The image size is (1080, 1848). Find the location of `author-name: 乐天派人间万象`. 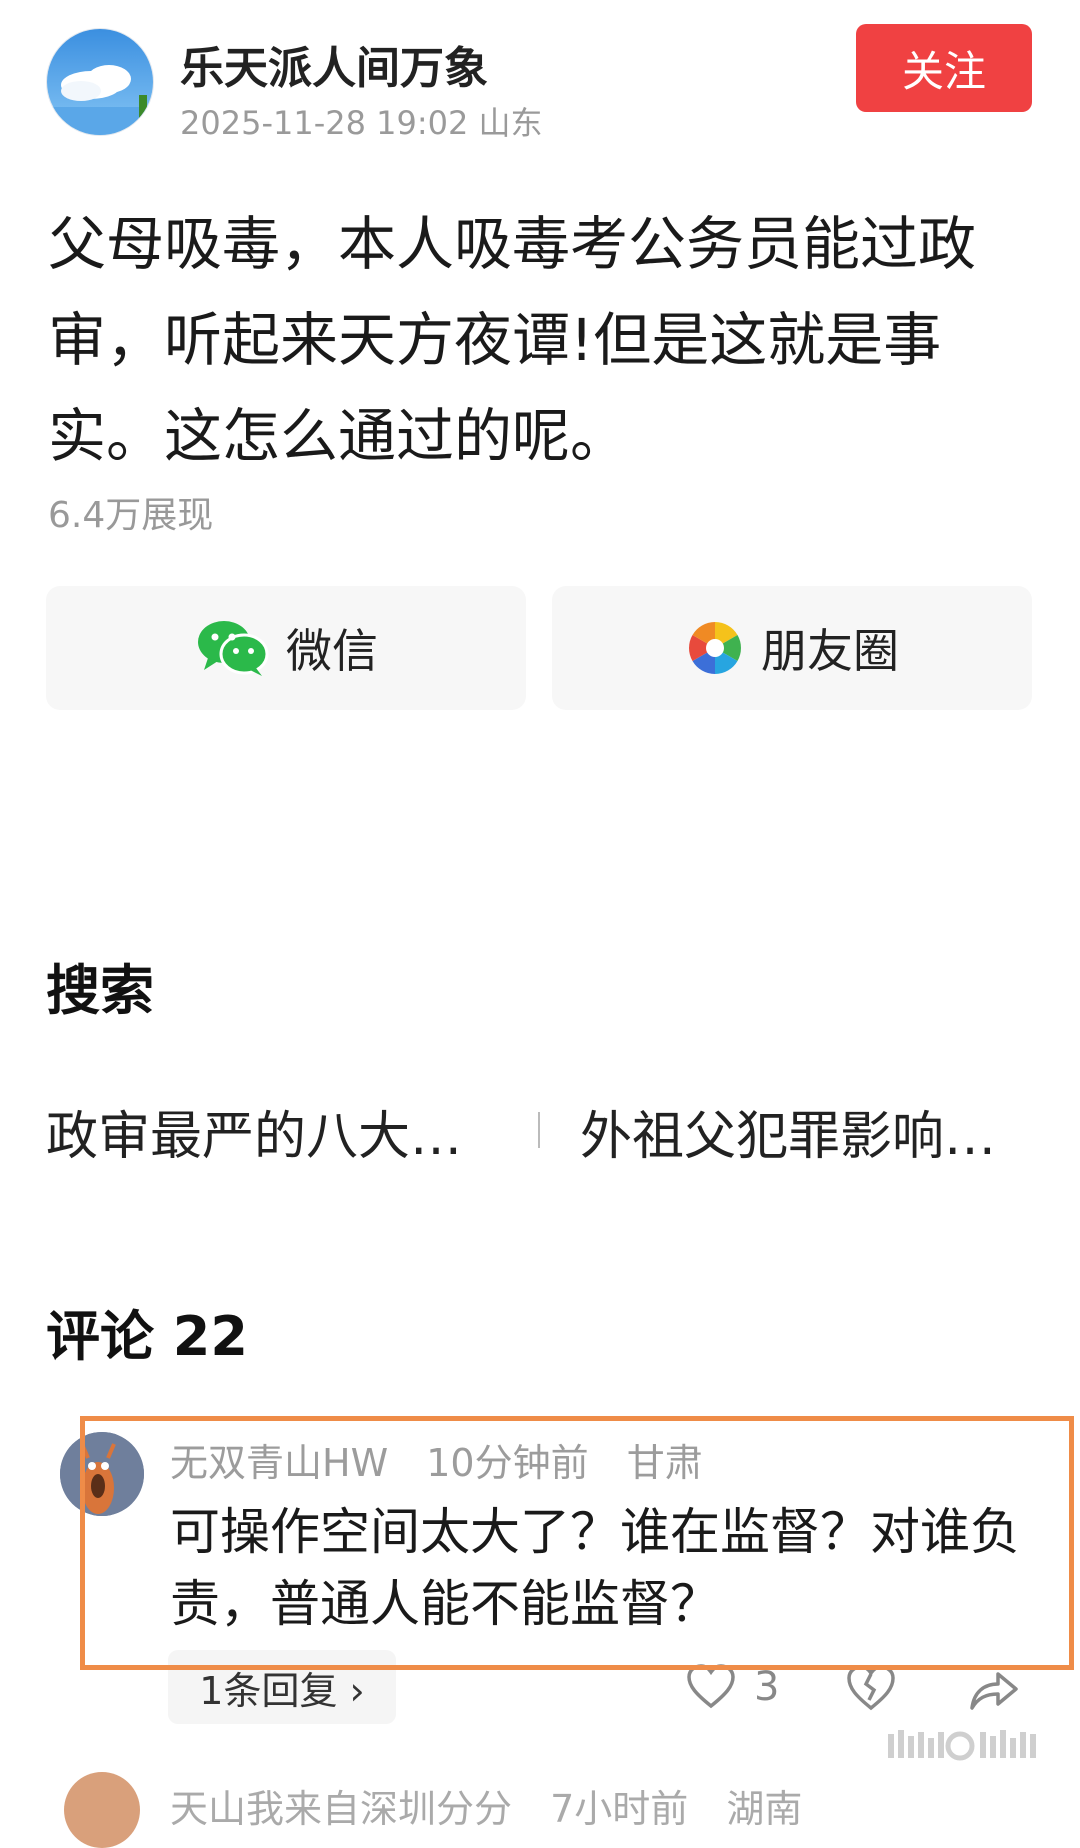

author-name: 乐天派人间万象 is located at coordinates (334, 64).